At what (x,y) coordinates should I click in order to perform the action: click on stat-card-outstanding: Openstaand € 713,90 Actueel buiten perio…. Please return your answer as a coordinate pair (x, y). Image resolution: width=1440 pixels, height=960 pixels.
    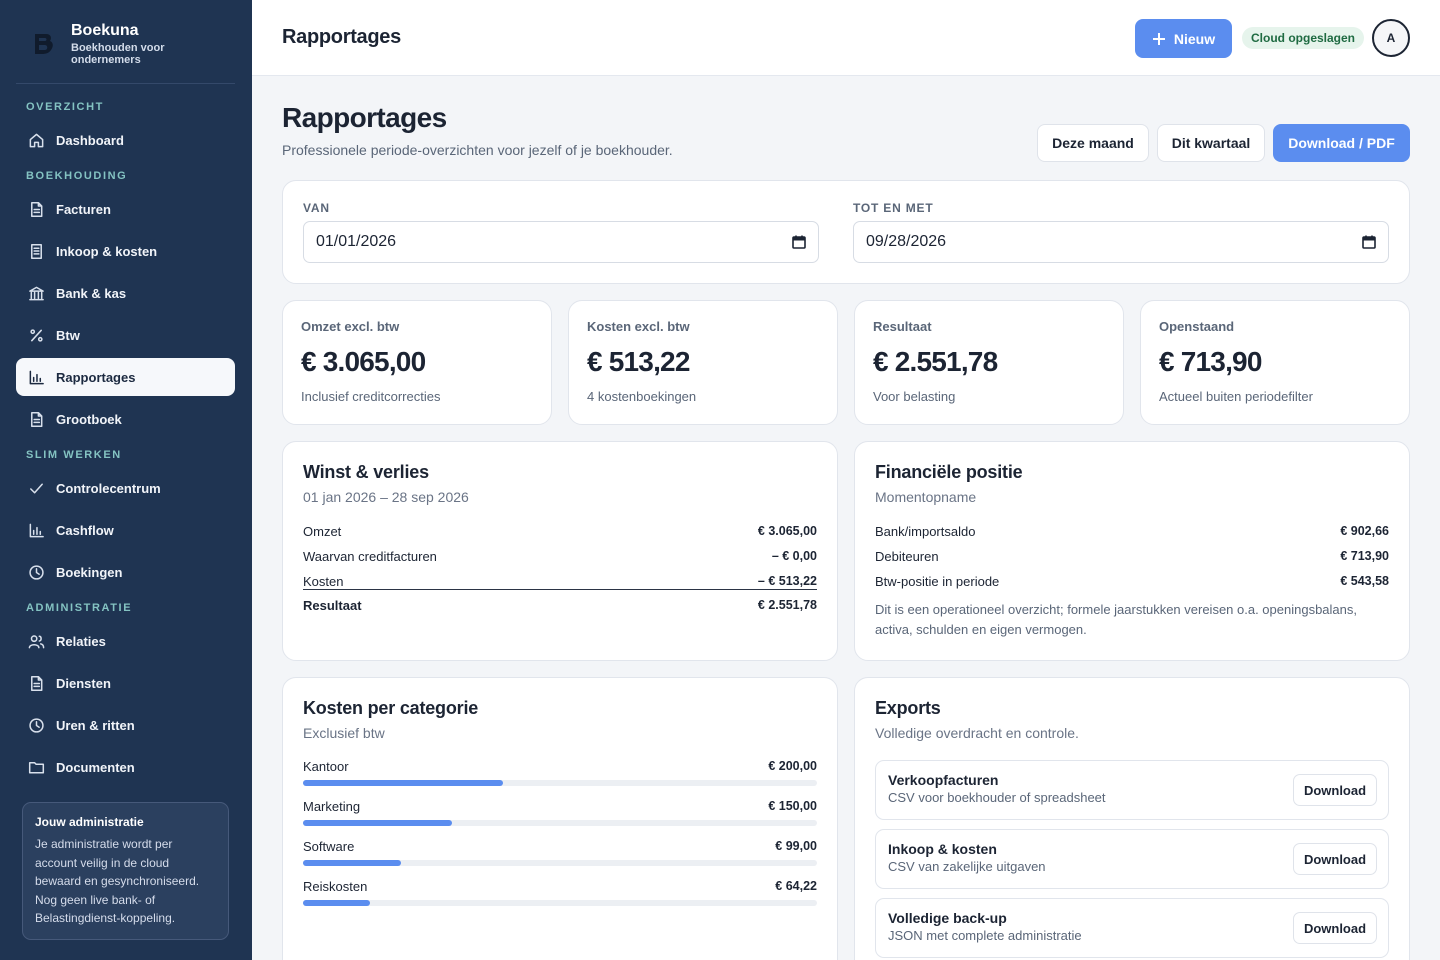
    Looking at the image, I should click on (1275, 362).